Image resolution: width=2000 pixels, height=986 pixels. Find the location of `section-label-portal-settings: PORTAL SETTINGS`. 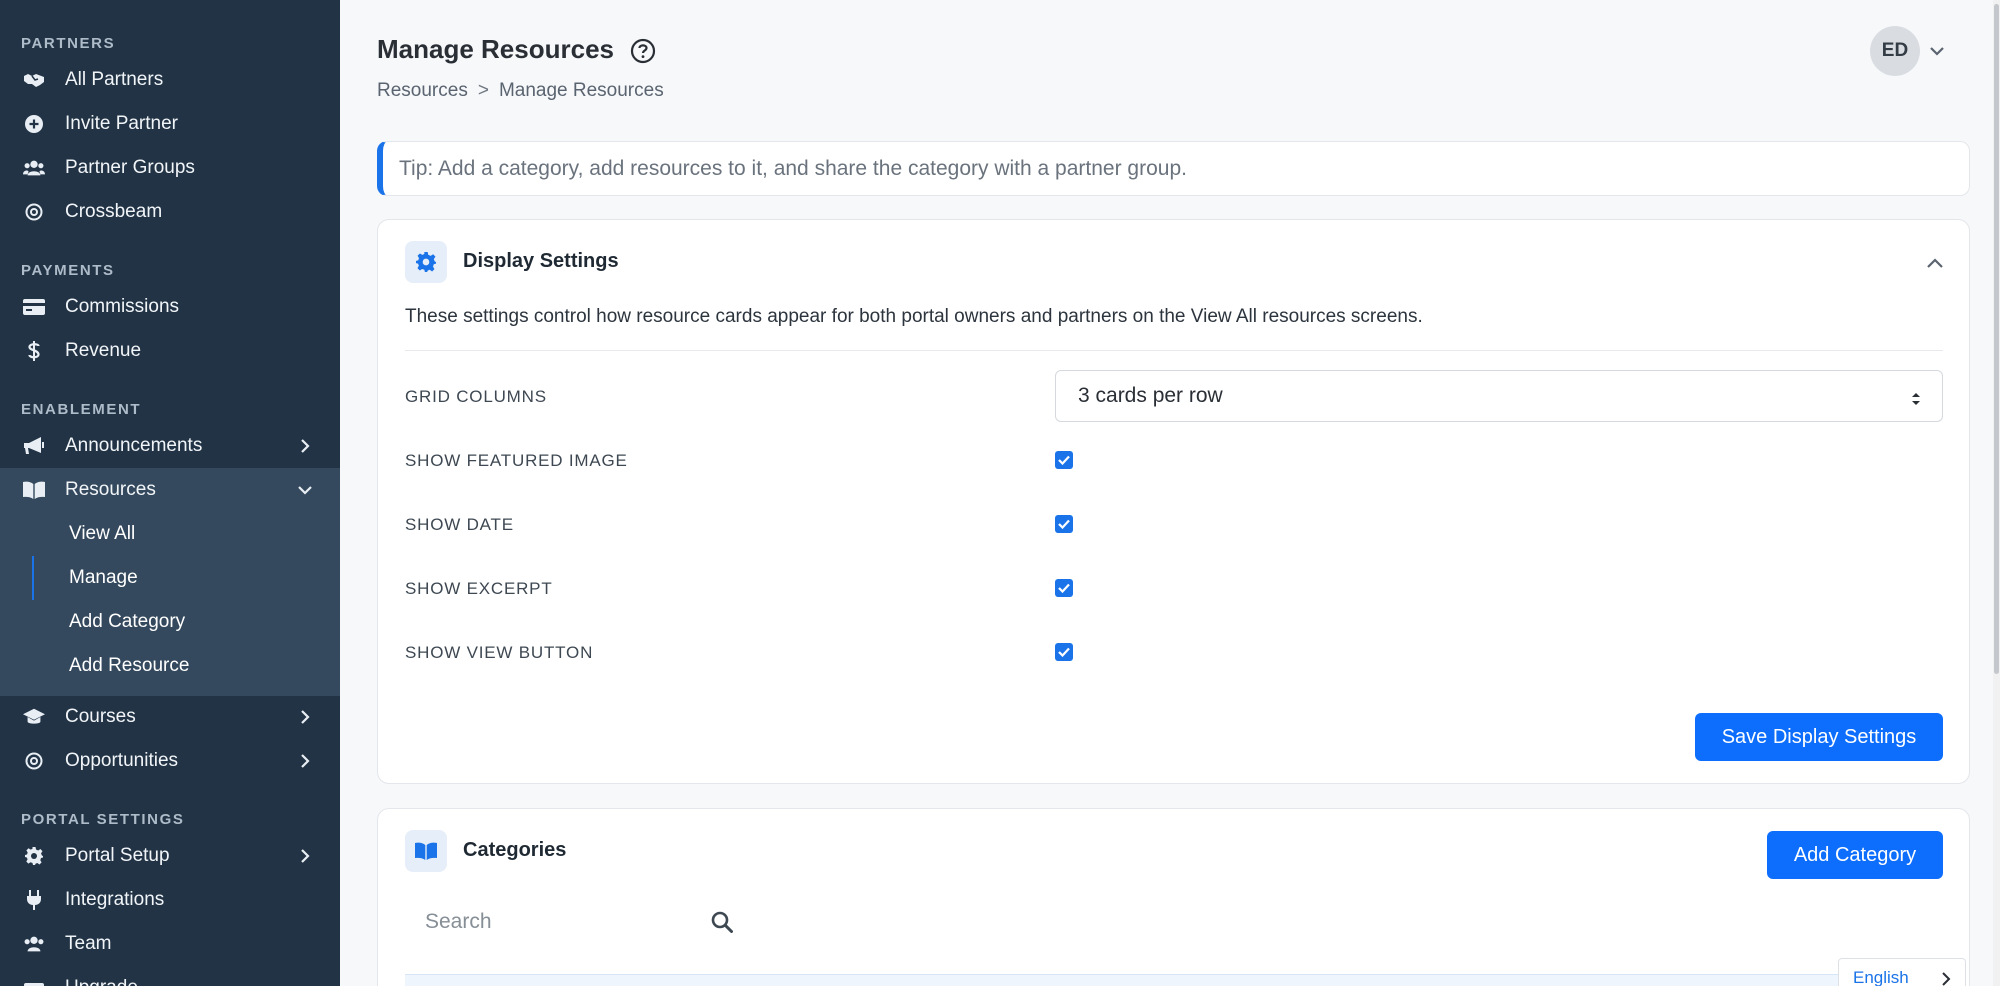

section-label-portal-settings: PORTAL SETTINGS is located at coordinates (103, 819).